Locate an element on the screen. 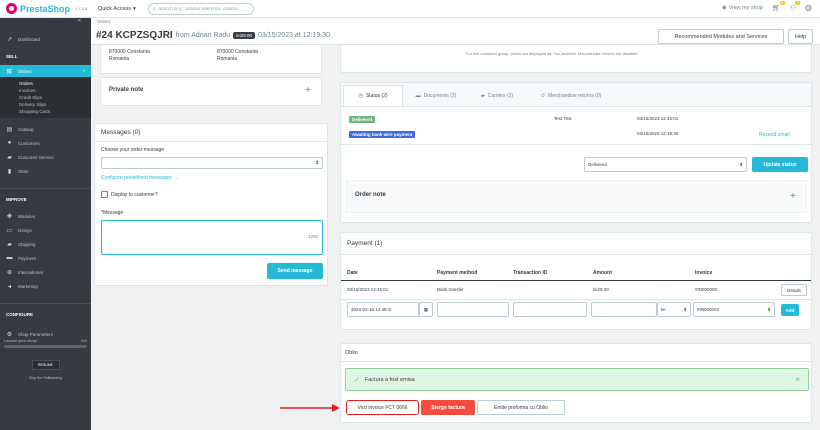 The width and height of the screenshot is (820, 430). resend-email-link: Resend email is located at coordinates (774, 135).